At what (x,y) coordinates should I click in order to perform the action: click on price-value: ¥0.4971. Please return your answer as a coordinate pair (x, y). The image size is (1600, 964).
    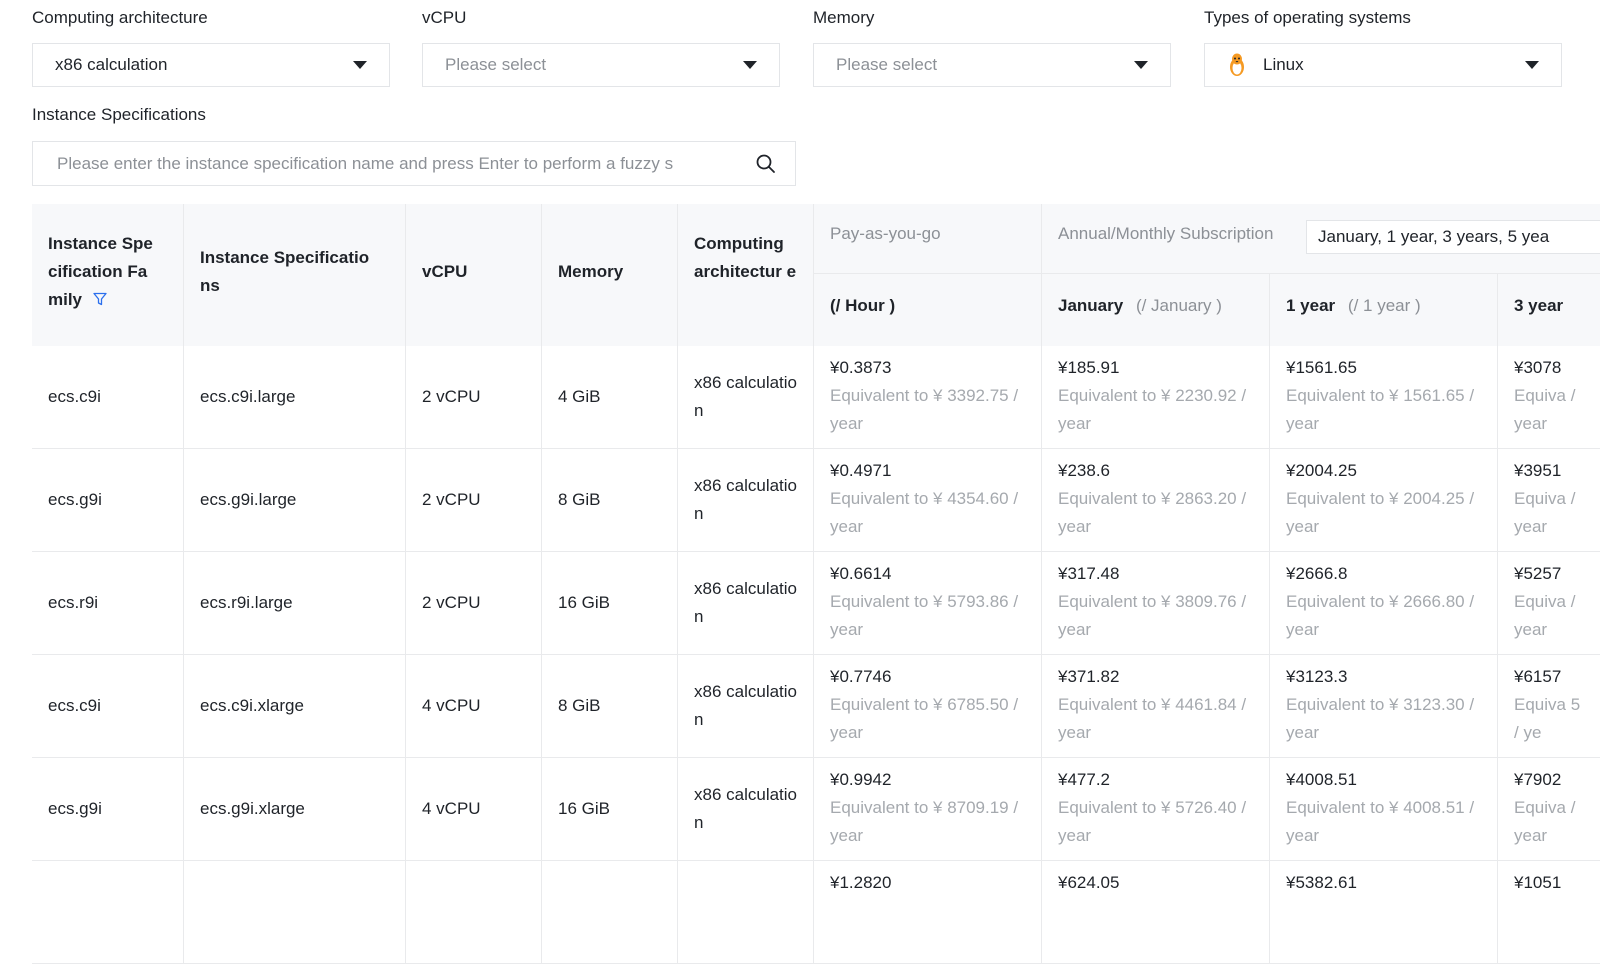
    Looking at the image, I should click on (861, 470).